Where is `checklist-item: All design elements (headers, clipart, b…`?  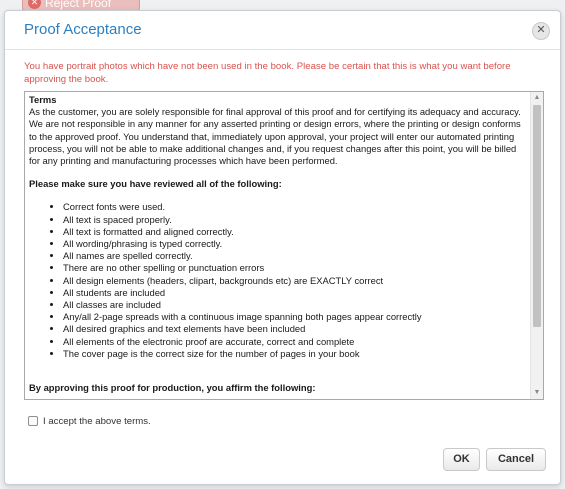 checklist-item: All design elements (headers, clipart, b… is located at coordinates (296, 281).